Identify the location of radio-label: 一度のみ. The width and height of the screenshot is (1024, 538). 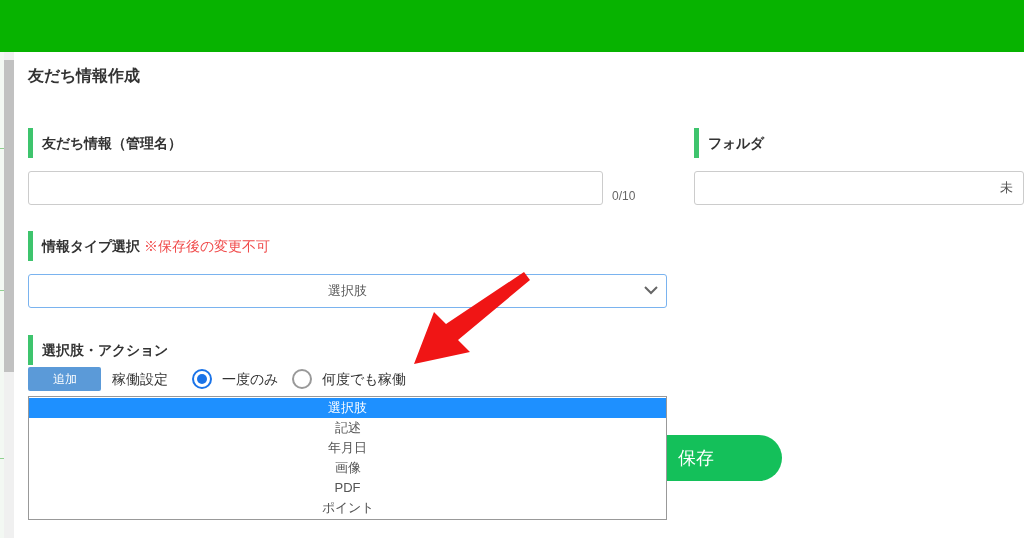
(250, 379).